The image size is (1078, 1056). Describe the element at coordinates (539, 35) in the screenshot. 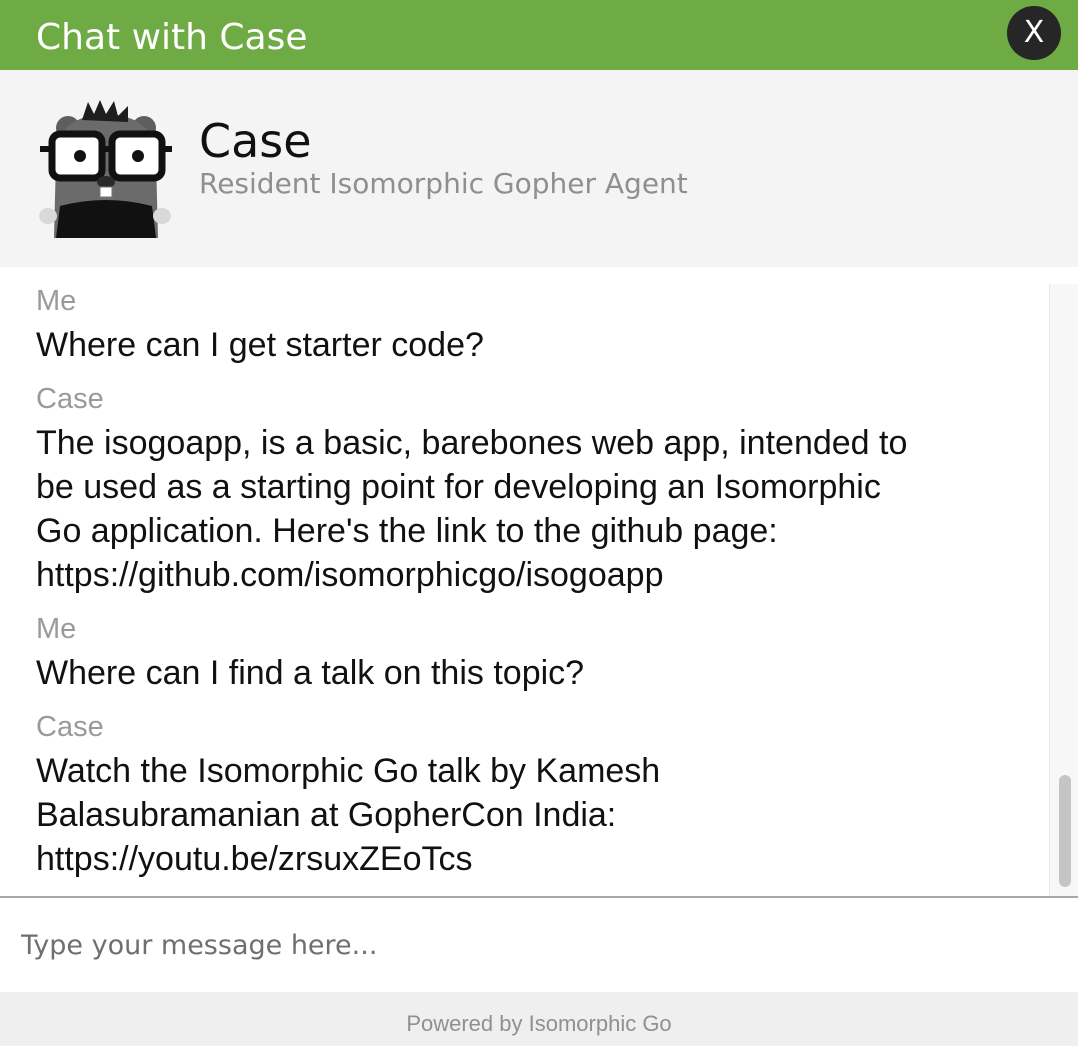

I see `chat-title-bar: Chat with Case X` at that location.